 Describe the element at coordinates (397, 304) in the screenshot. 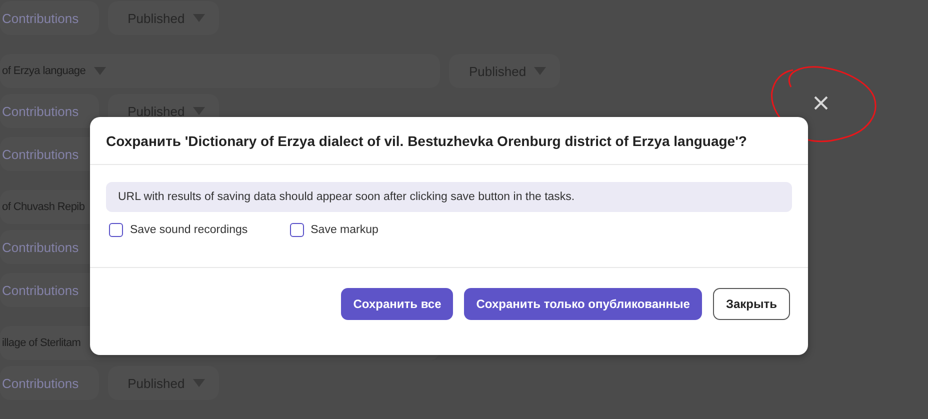

I see `save-button: Сохранить все` at that location.